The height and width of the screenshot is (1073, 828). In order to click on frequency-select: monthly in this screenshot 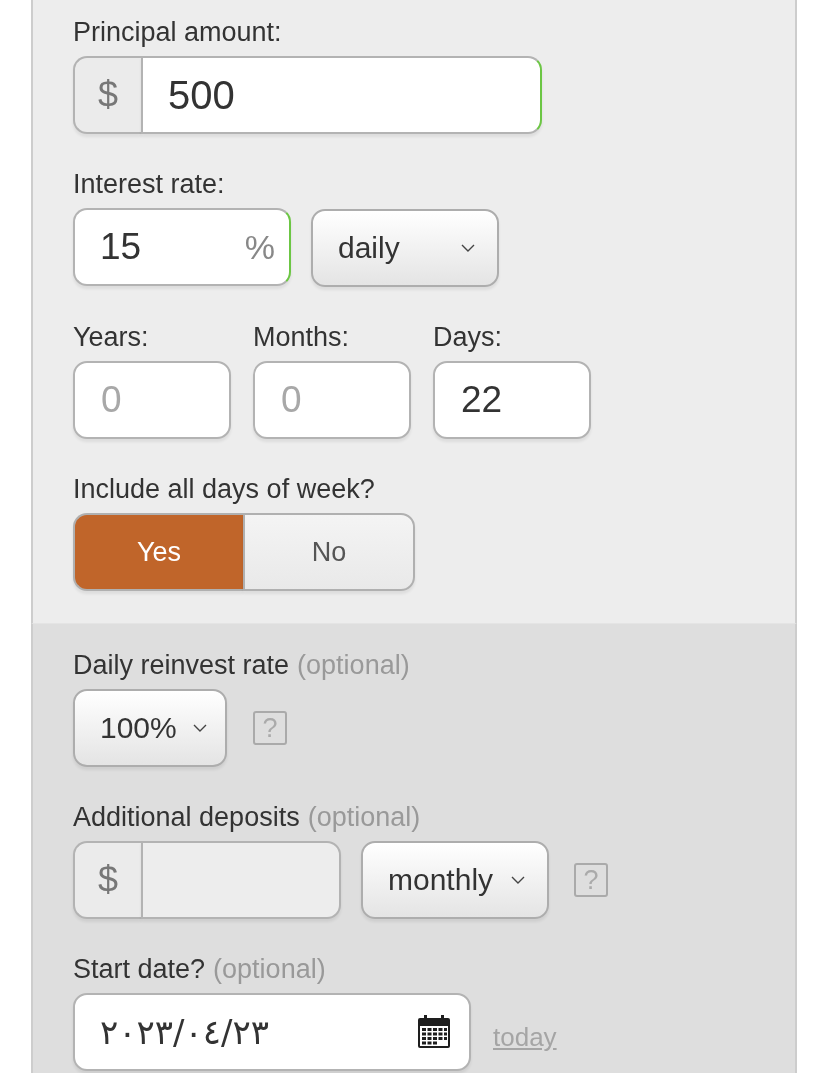, I will do `click(455, 880)`.